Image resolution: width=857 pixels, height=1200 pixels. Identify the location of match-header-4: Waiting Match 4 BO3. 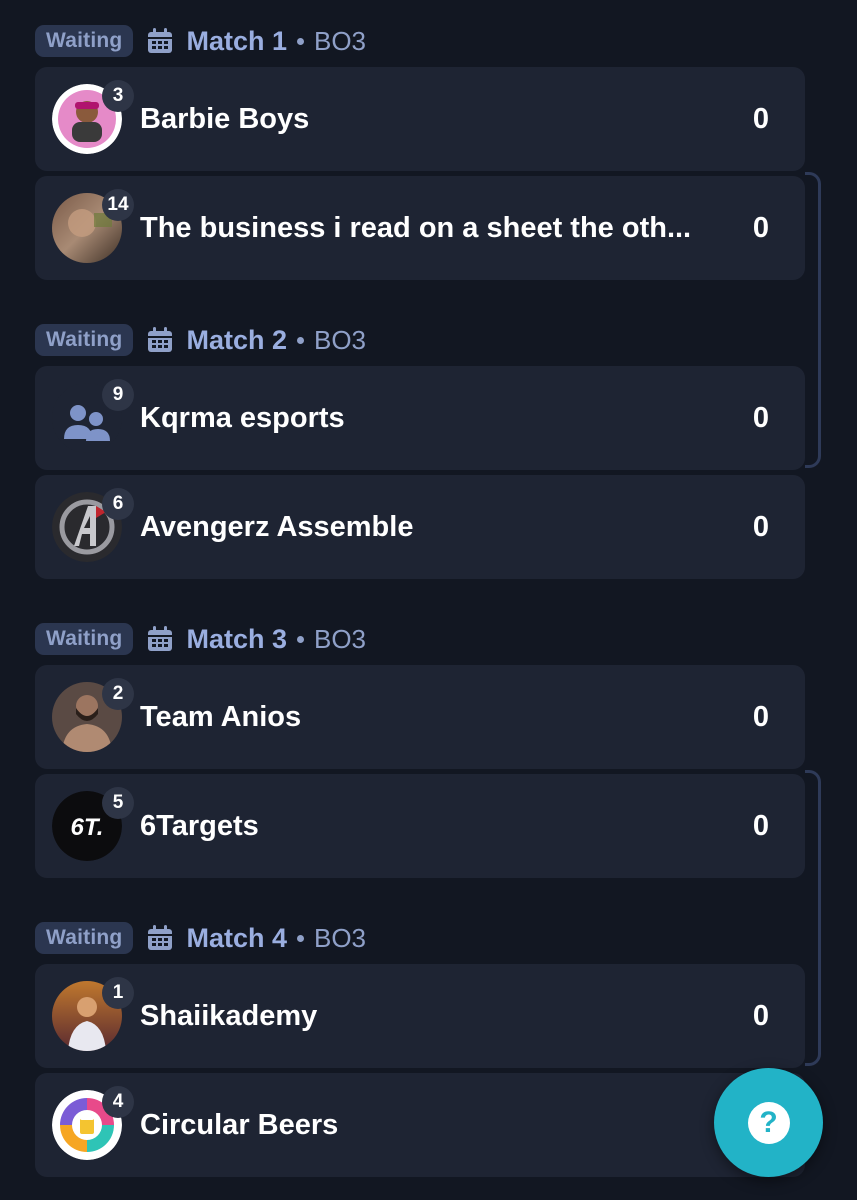
(200, 938).